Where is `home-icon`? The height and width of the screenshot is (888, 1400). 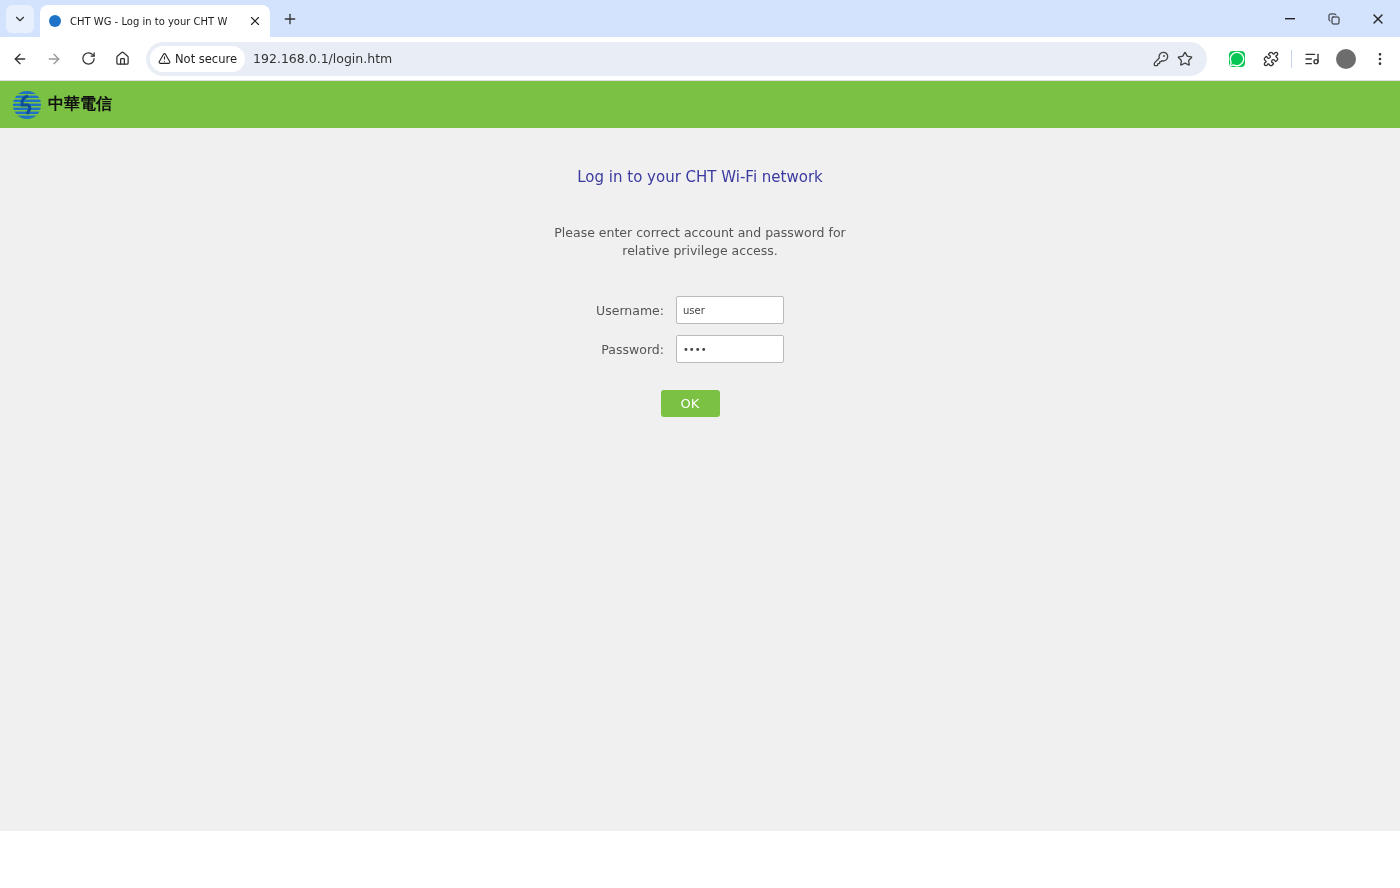
home-icon is located at coordinates (122, 58).